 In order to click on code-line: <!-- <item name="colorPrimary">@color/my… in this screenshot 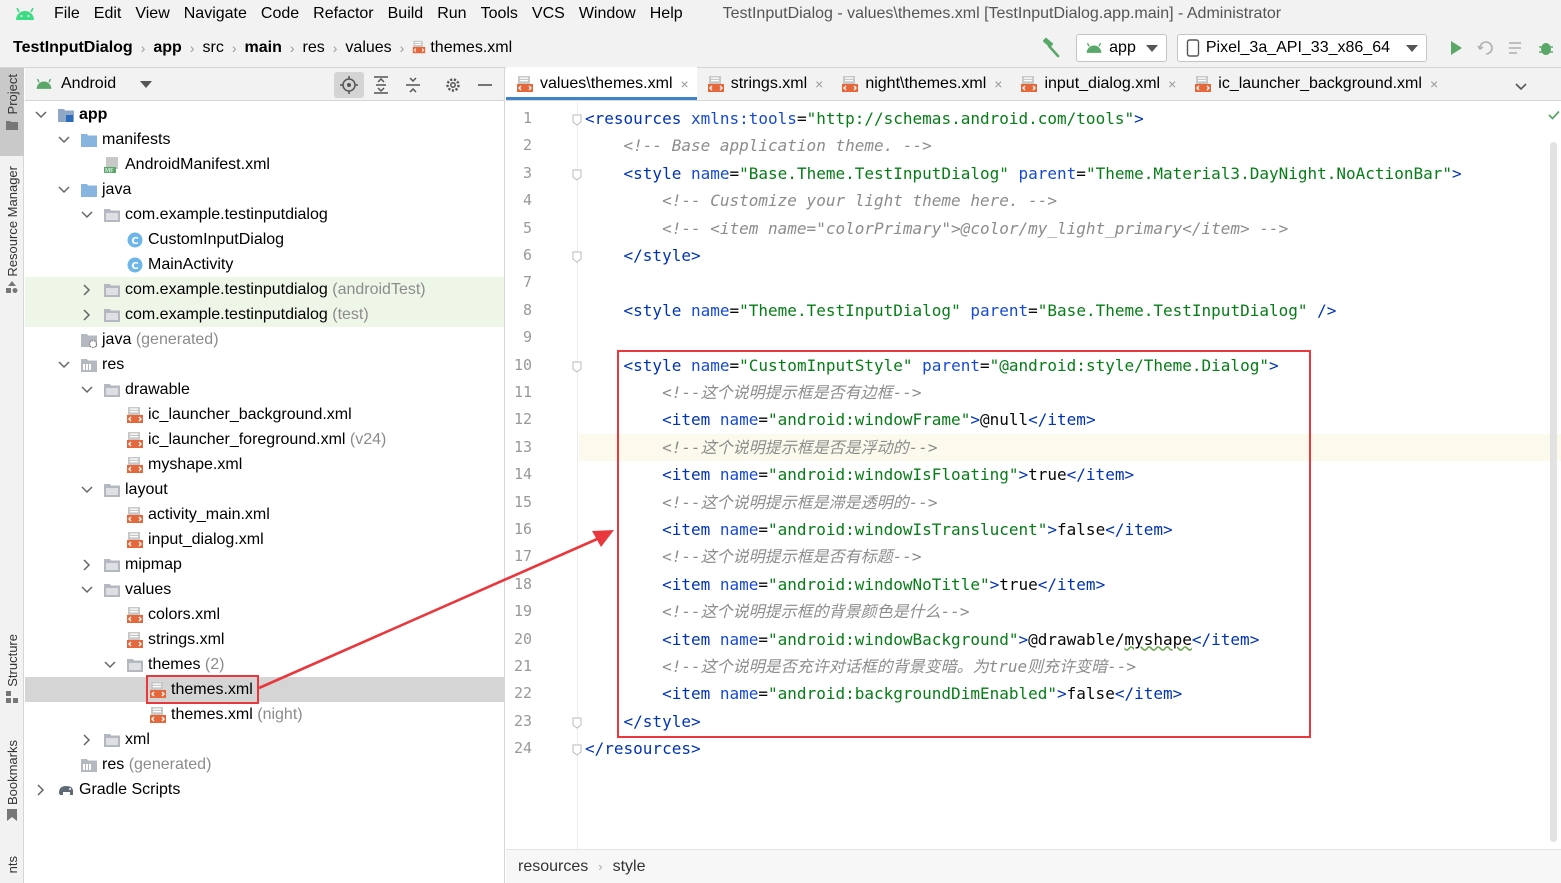, I will do `click(936, 228)`.